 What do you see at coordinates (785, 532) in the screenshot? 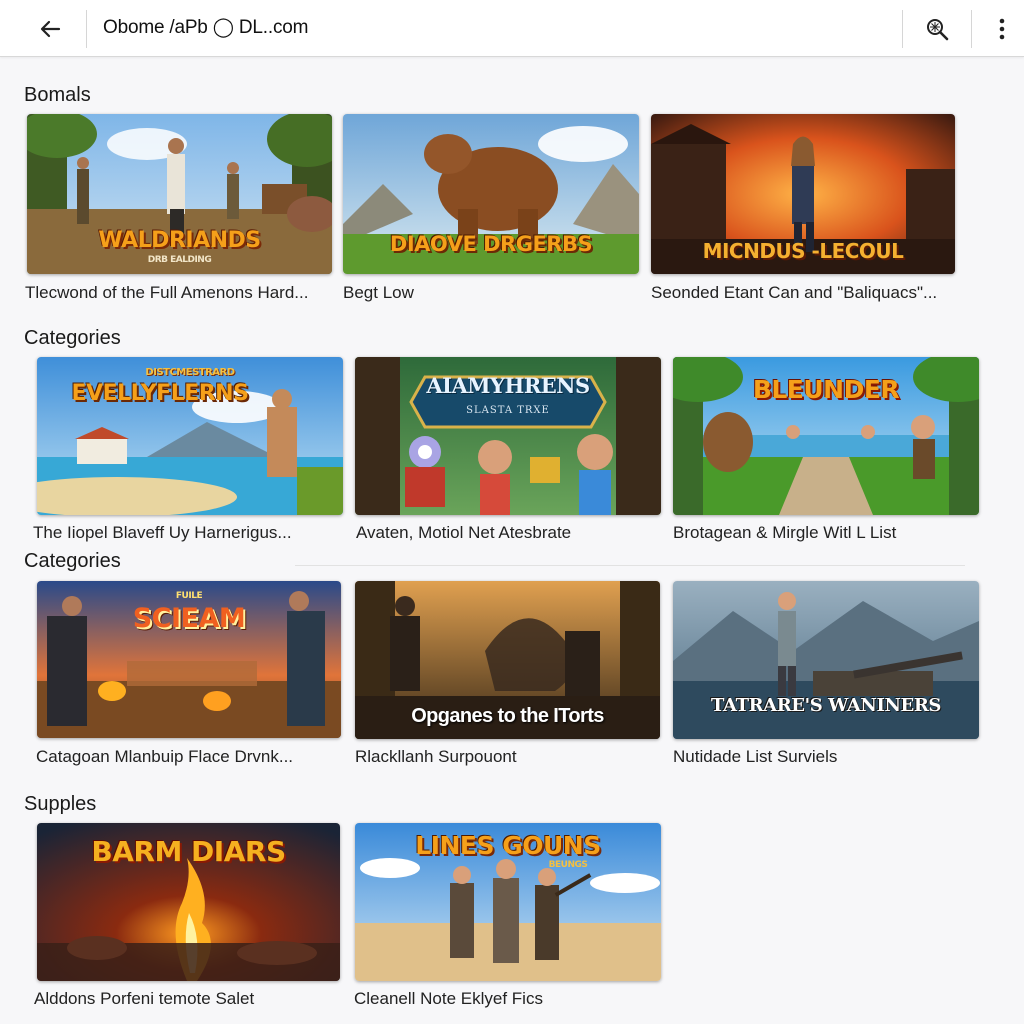
I see `game-caption: Brotagean & Mirgle Witl L List` at bounding box center [785, 532].